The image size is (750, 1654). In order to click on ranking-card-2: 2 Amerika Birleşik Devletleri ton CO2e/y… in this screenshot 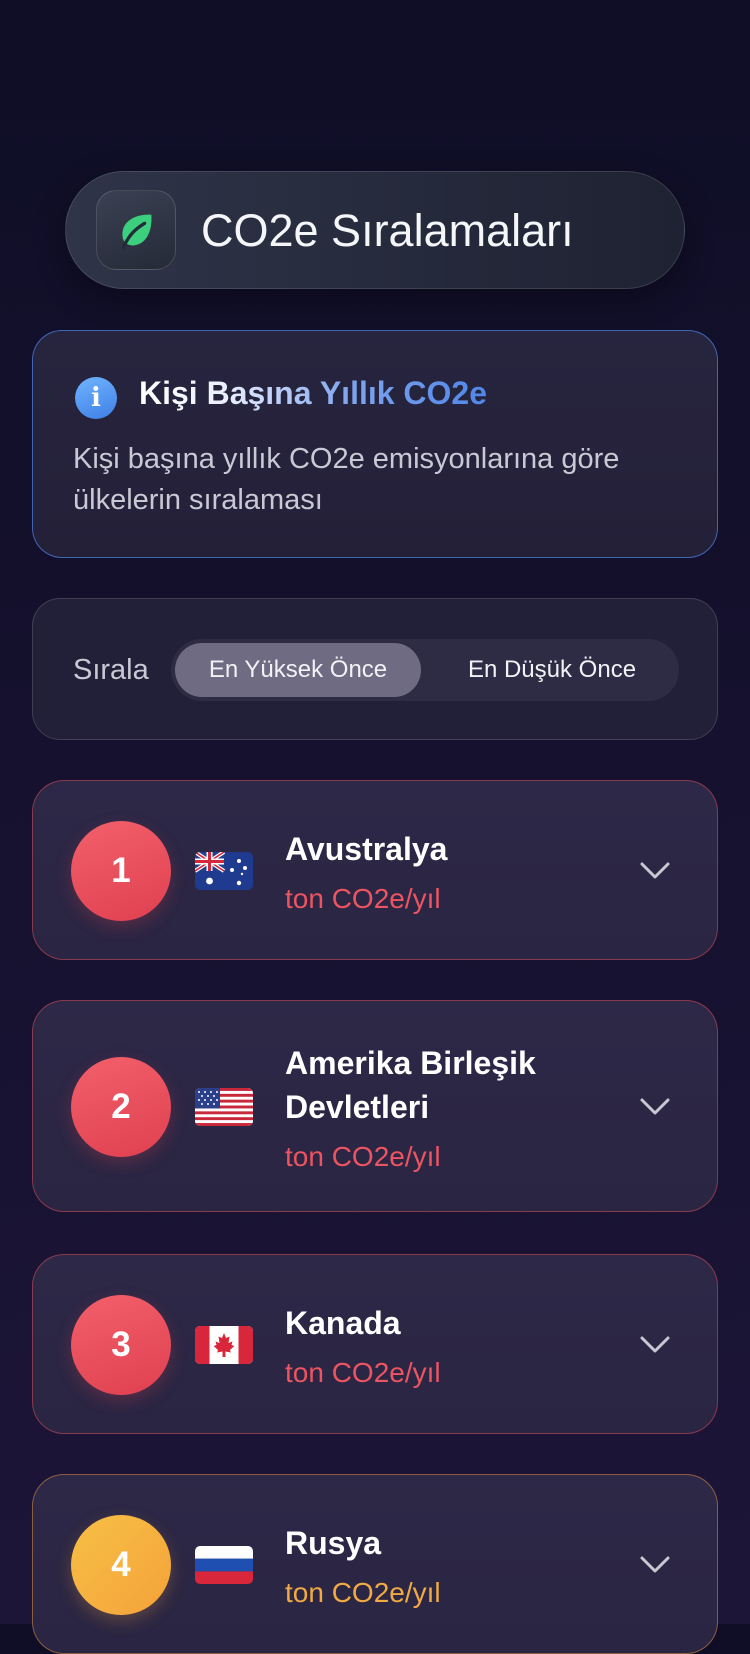, I will do `click(375, 1106)`.